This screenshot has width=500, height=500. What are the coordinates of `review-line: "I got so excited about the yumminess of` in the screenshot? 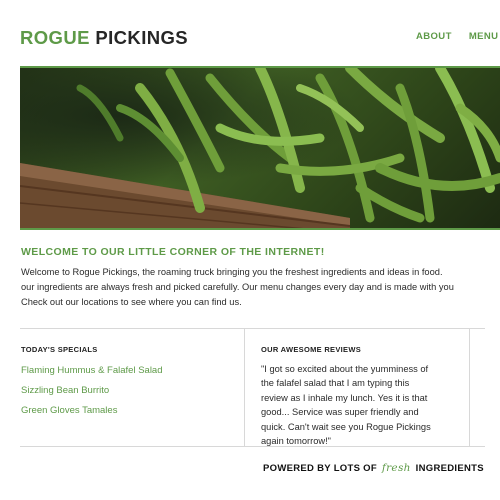 It's located at (345, 369).